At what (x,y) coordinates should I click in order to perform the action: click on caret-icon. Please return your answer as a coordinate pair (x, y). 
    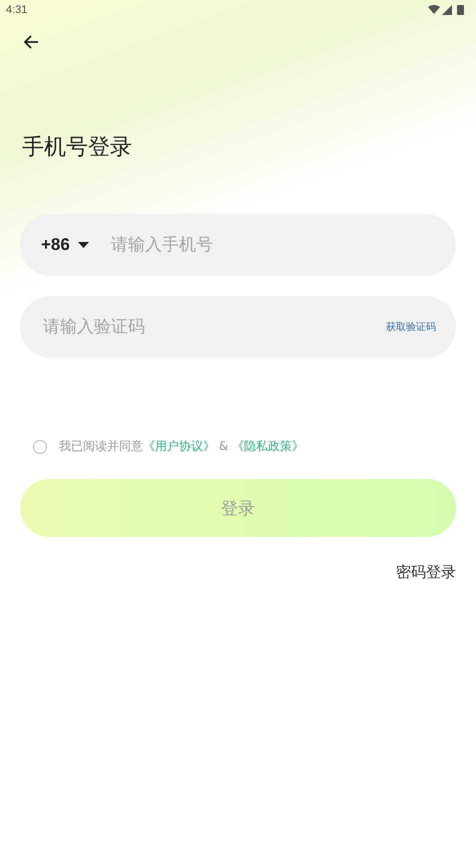
    Looking at the image, I should click on (83, 245).